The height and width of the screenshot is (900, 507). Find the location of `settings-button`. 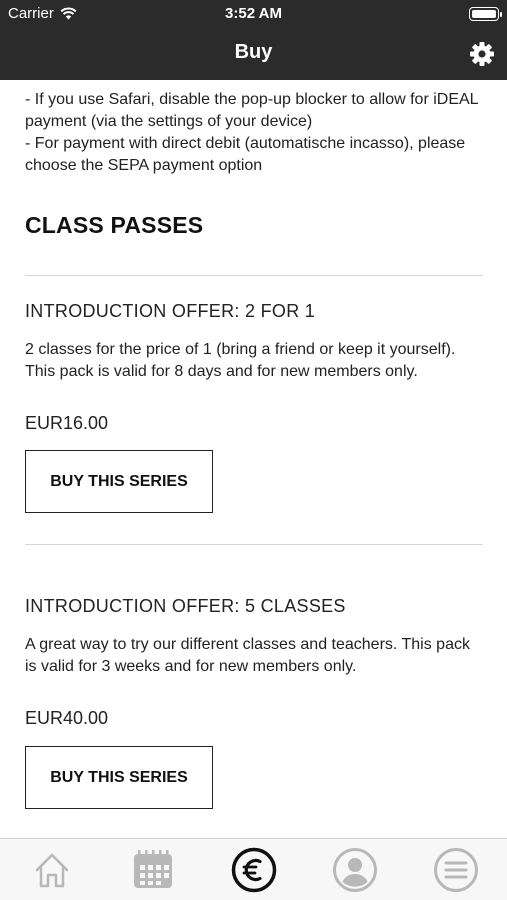

settings-button is located at coordinates (482, 54).